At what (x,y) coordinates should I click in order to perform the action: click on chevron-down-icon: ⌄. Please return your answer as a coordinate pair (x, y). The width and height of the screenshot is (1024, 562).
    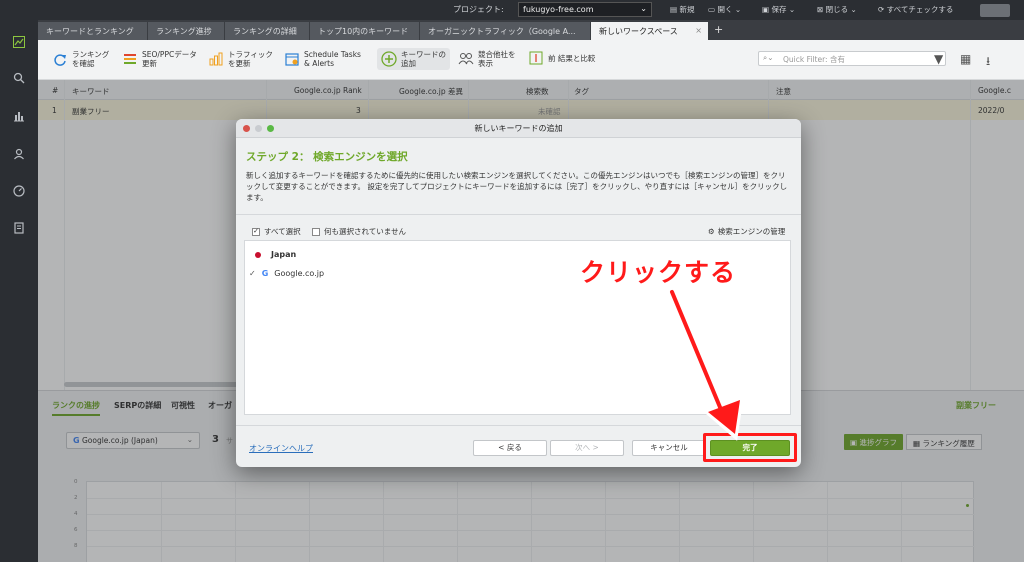
    Looking at the image, I should click on (643, 8).